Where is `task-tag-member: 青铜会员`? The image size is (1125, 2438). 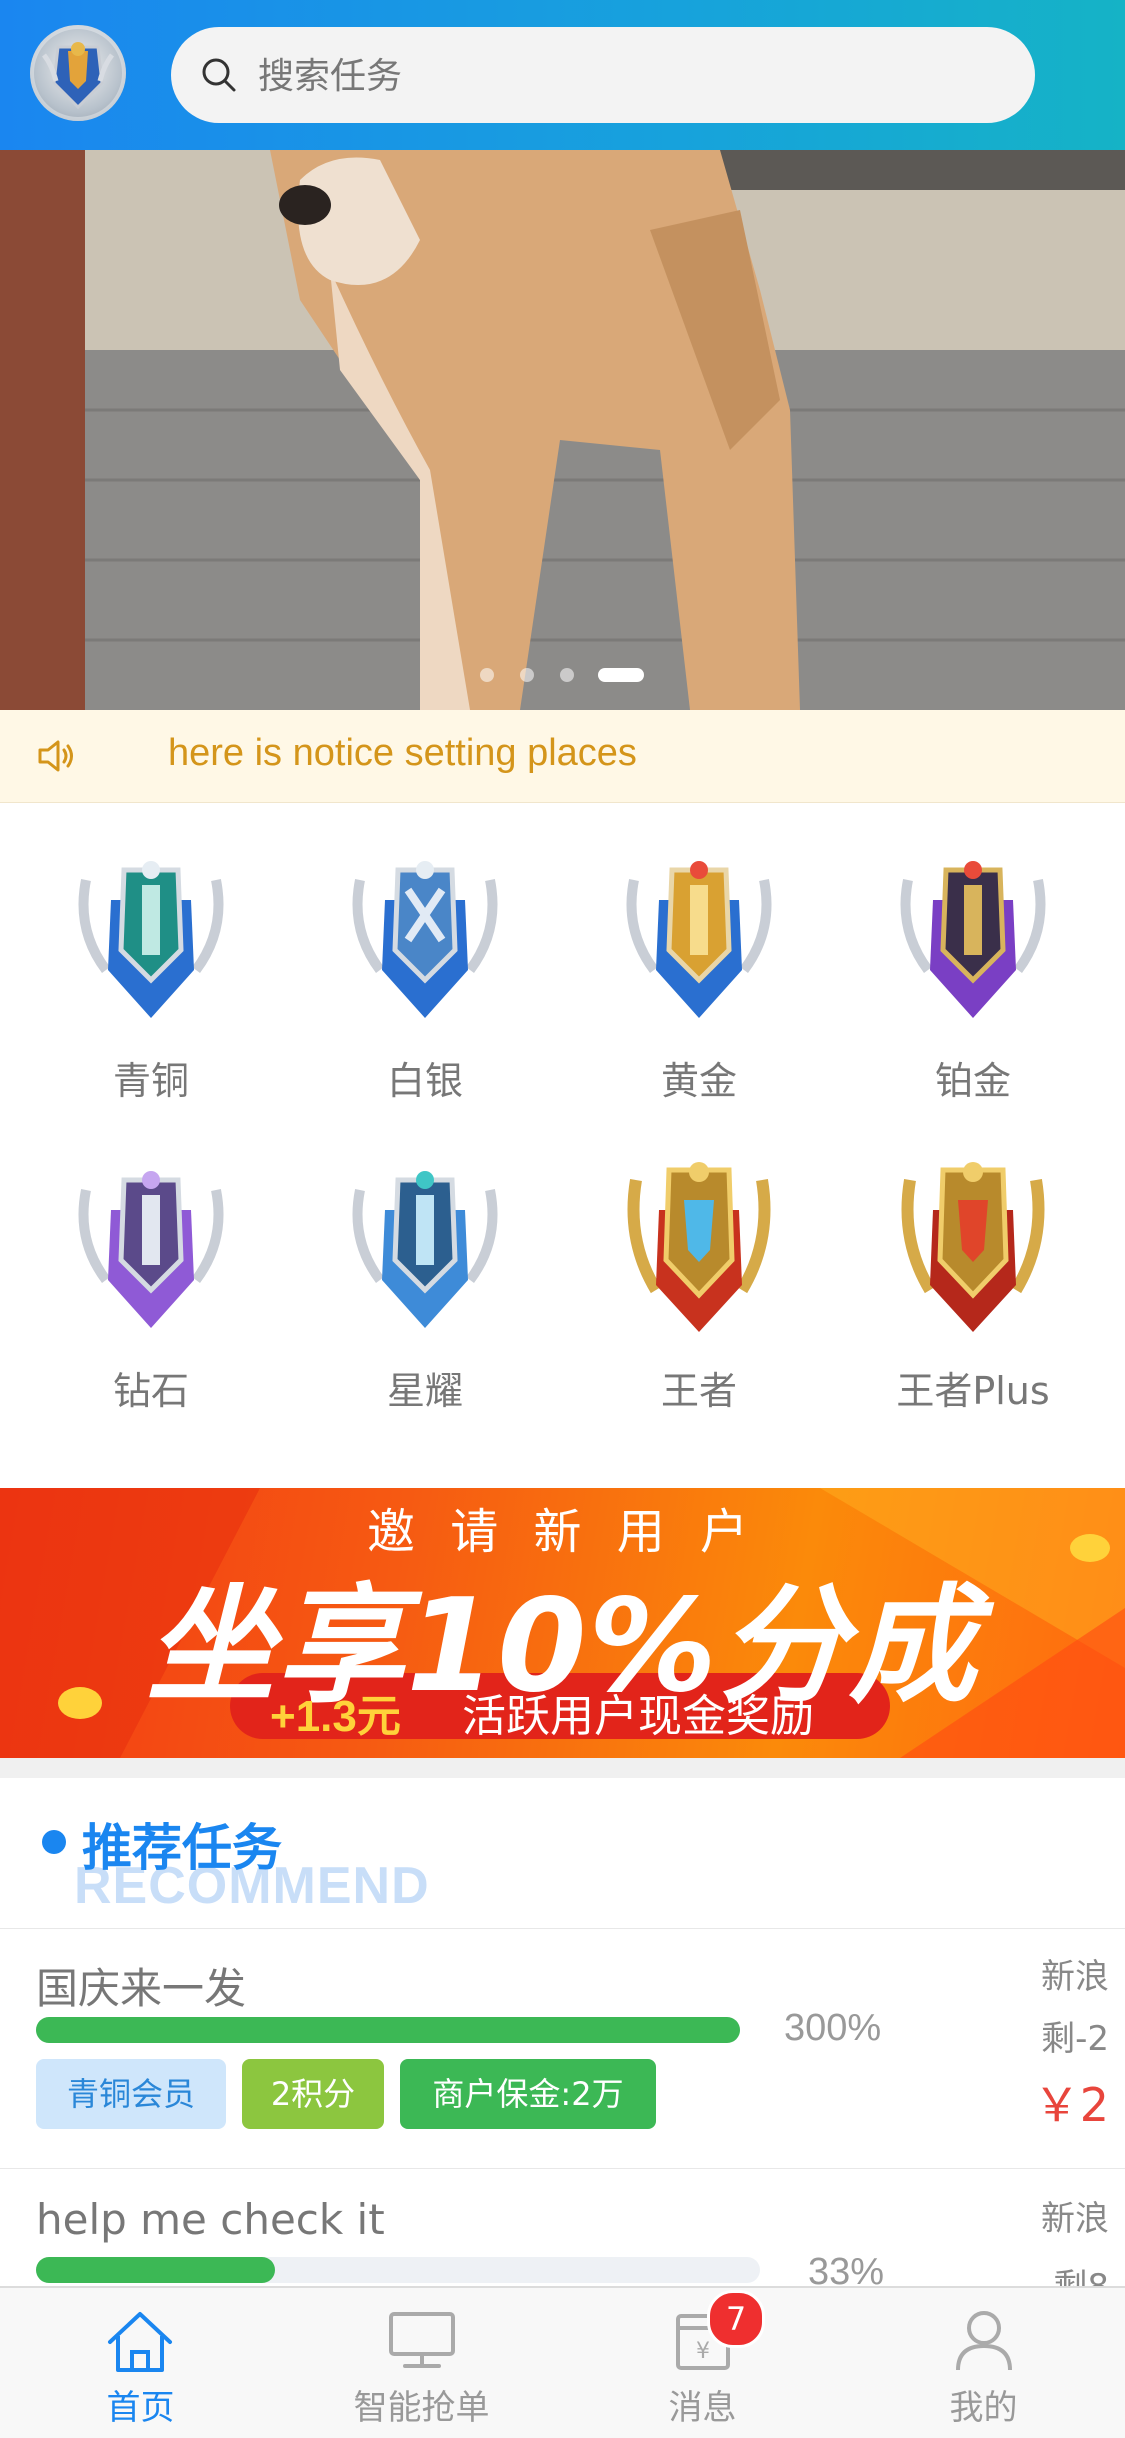
task-tag-member: 青铜会员 is located at coordinates (131, 2094).